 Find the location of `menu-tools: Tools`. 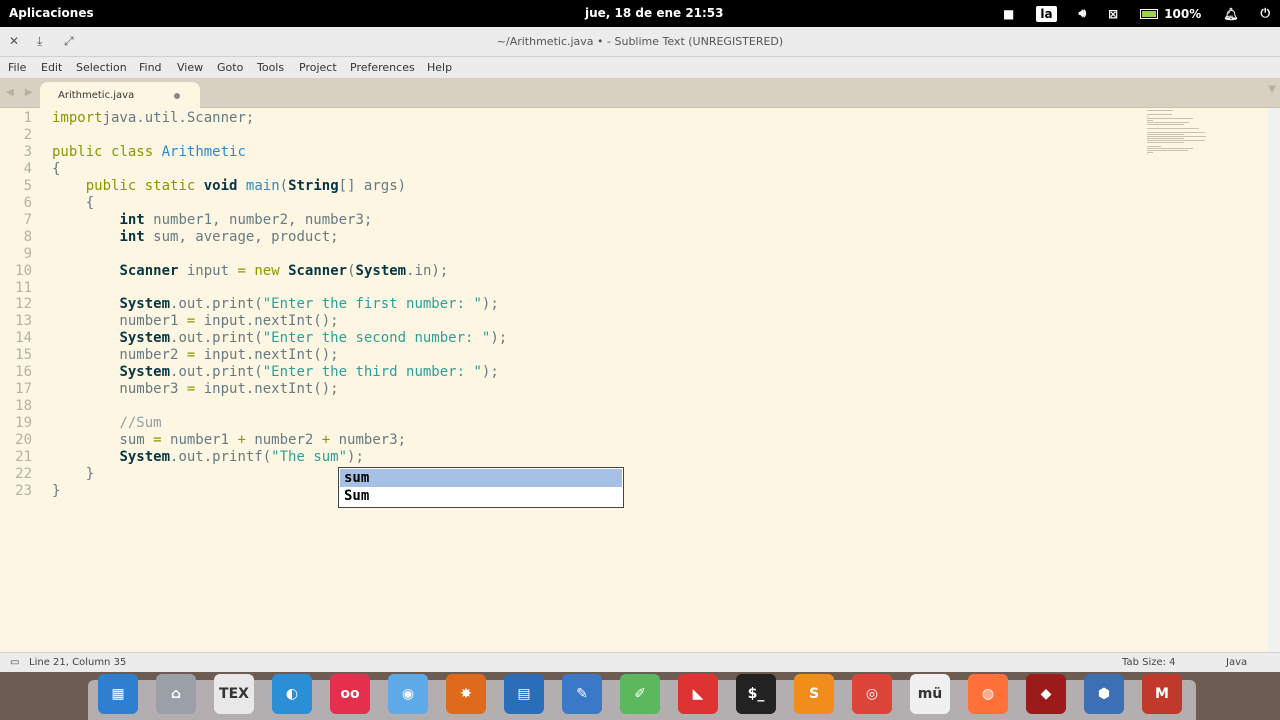

menu-tools: Tools is located at coordinates (270, 67).